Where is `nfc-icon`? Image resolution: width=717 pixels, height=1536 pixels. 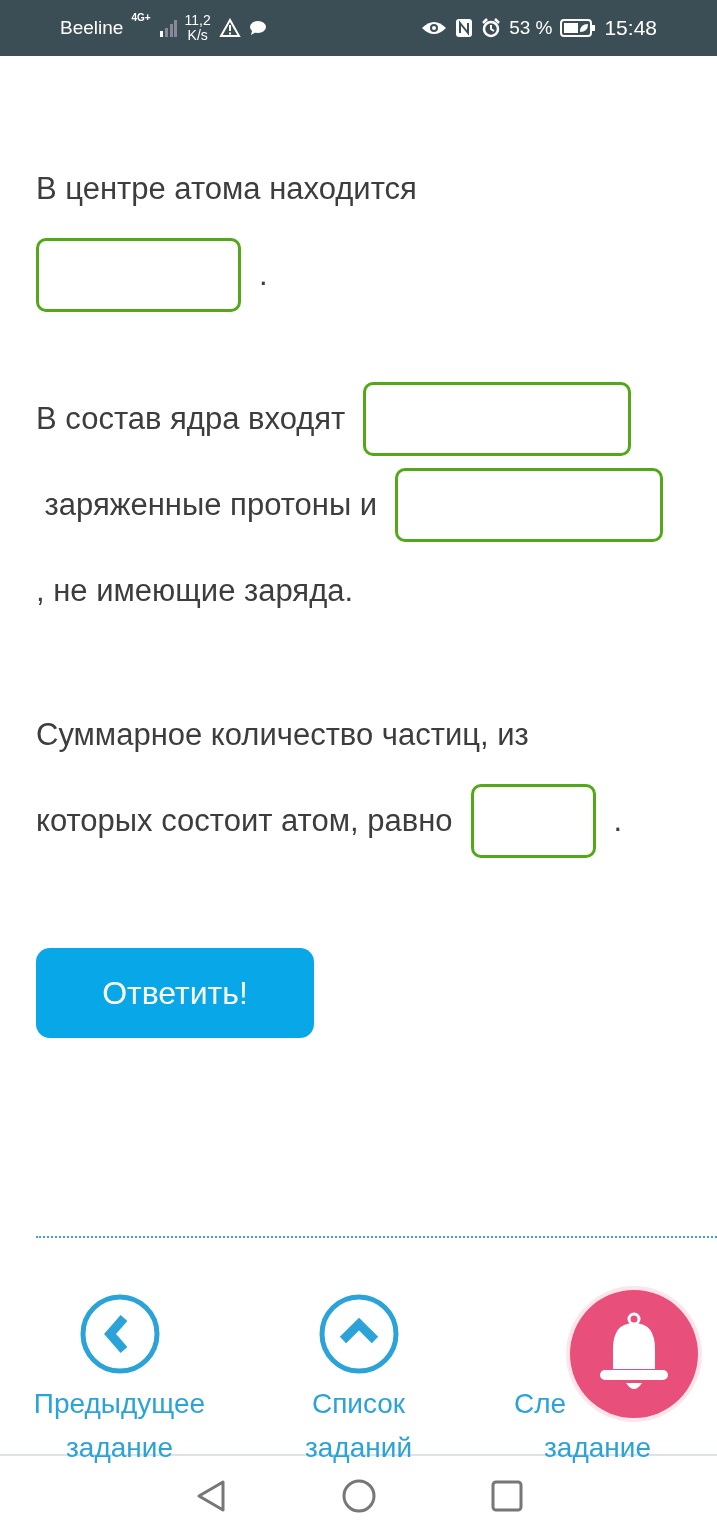 nfc-icon is located at coordinates (464, 28).